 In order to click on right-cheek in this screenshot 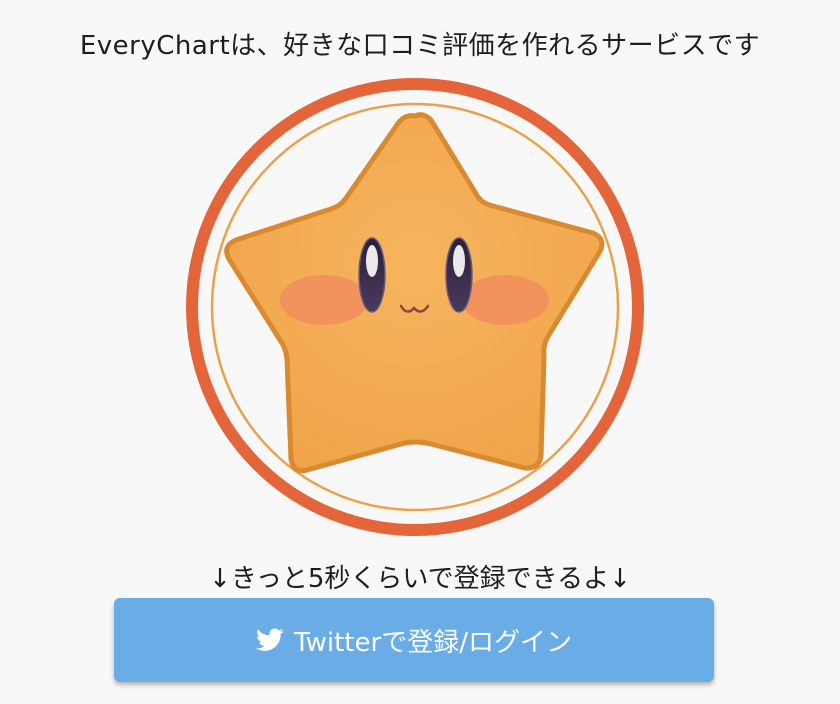, I will do `click(505, 300)`.